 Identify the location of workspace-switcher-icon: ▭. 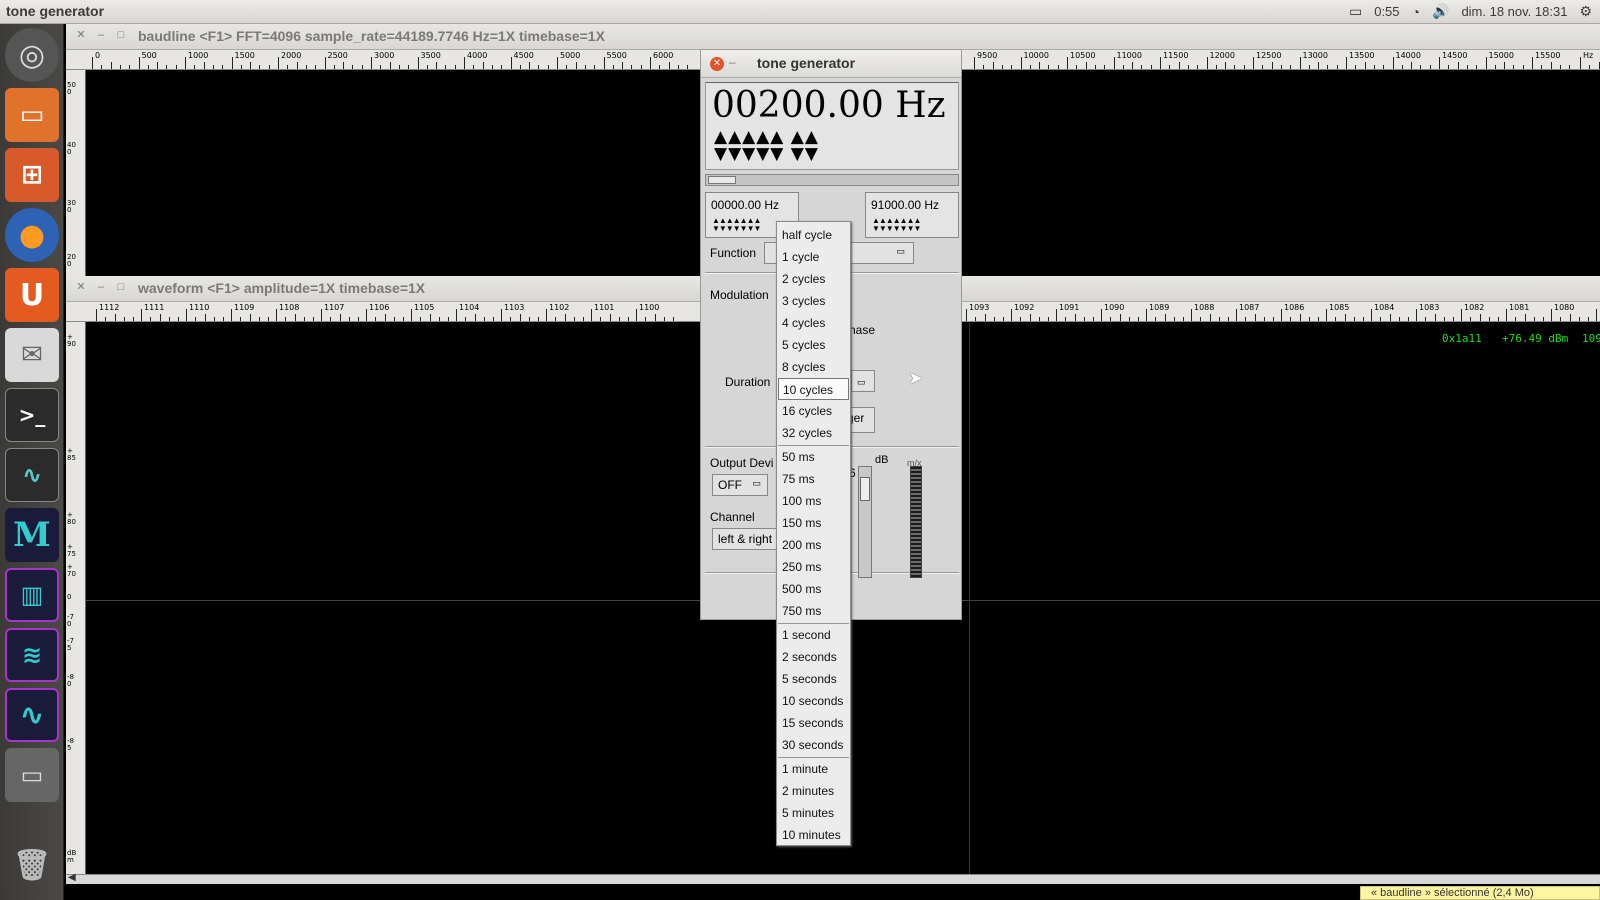
(32, 775).